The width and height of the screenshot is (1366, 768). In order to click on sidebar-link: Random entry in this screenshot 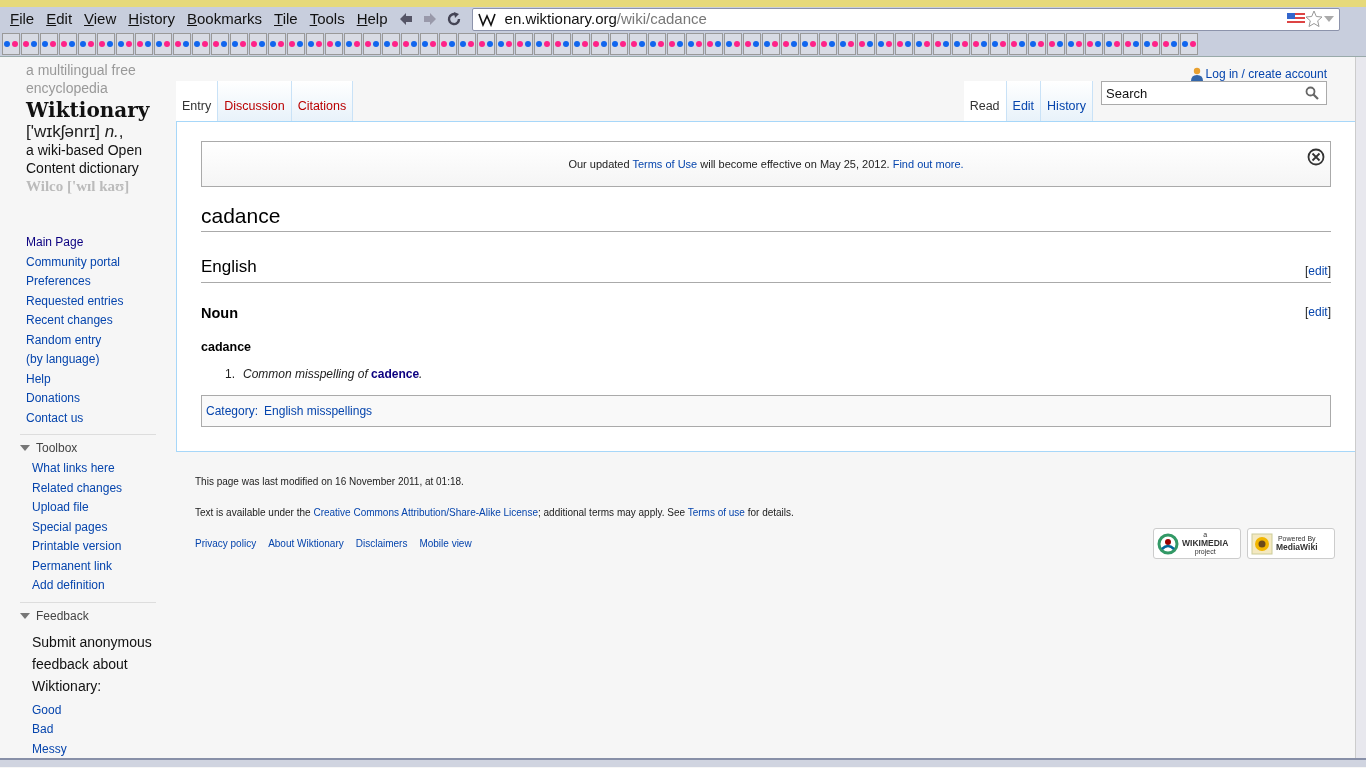, I will do `click(101, 340)`.